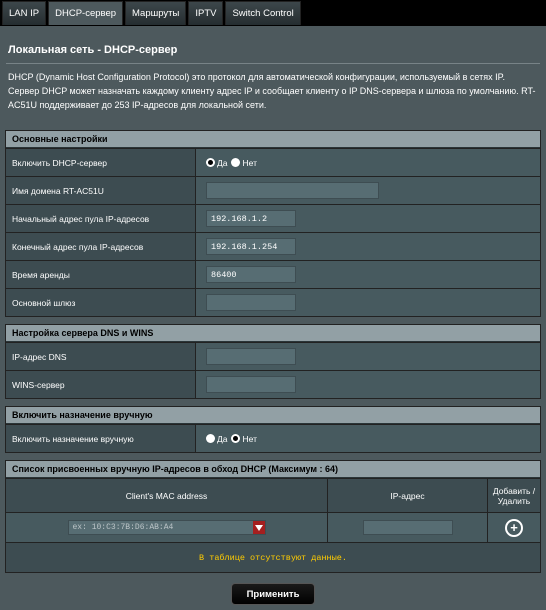 The width and height of the screenshot is (546, 610). I want to click on end-ip-label: Конечный адрес пула IP-адресов, so click(101, 246).